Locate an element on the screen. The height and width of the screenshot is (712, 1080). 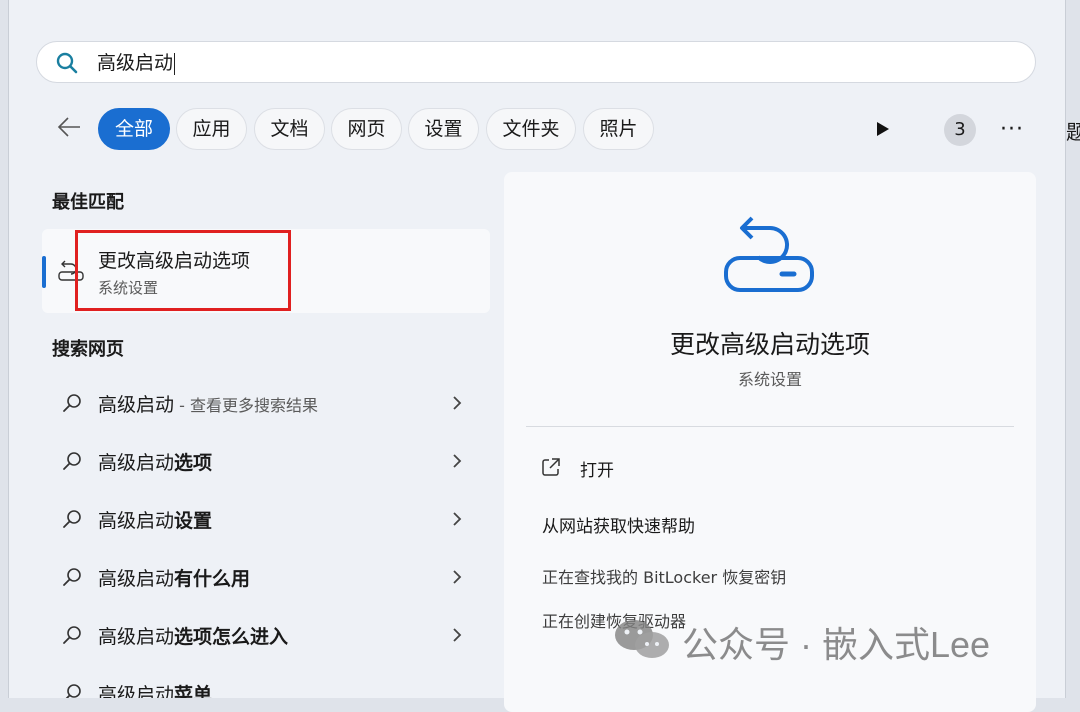
web-result-row: 高级启动选项怎么进入 is located at coordinates (266, 635).